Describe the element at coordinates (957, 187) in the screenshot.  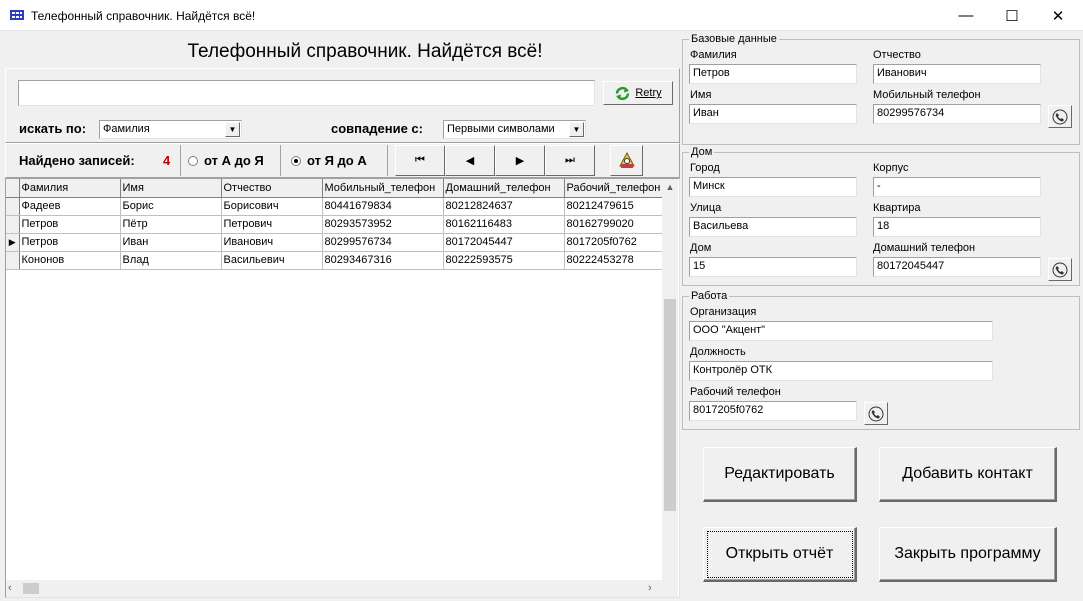
I see `building-field: -` at that location.